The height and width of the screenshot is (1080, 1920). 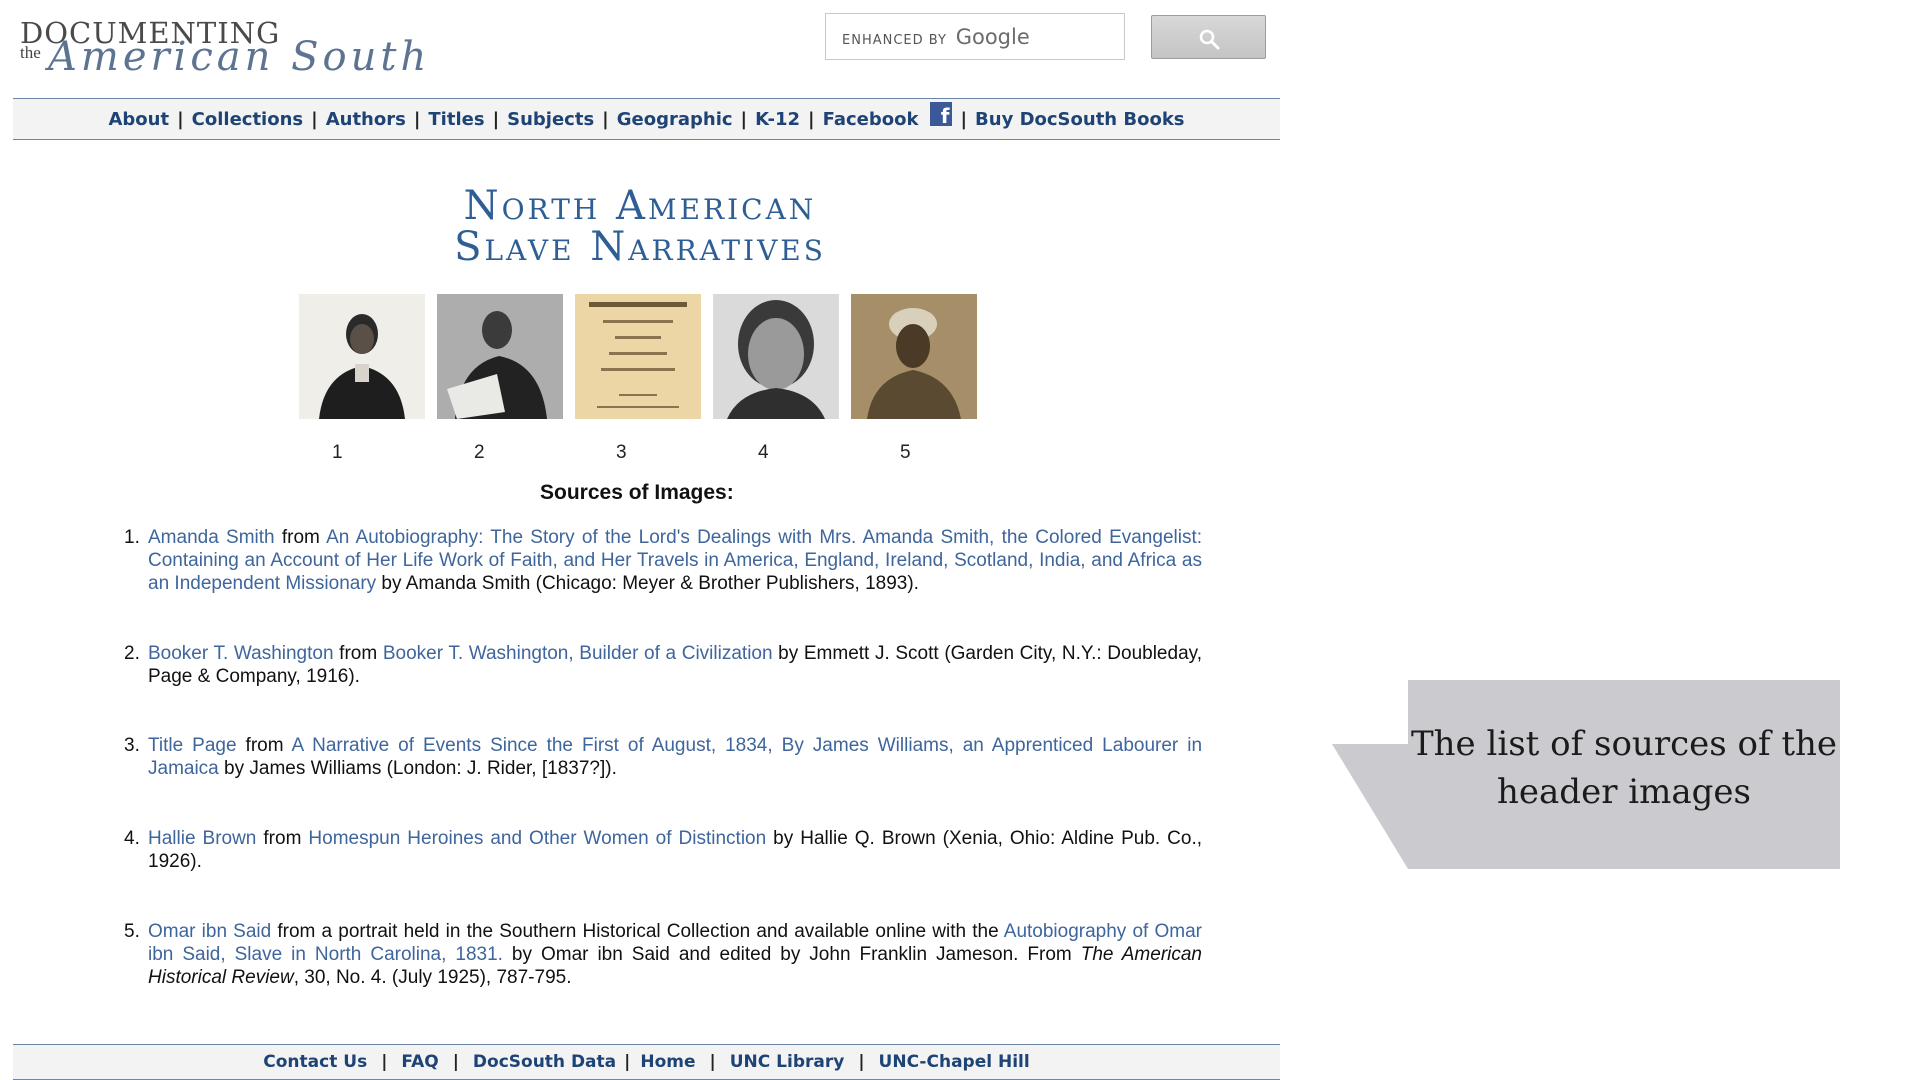 What do you see at coordinates (621, 452) in the screenshot?
I see `portrait-number-3: 3` at bounding box center [621, 452].